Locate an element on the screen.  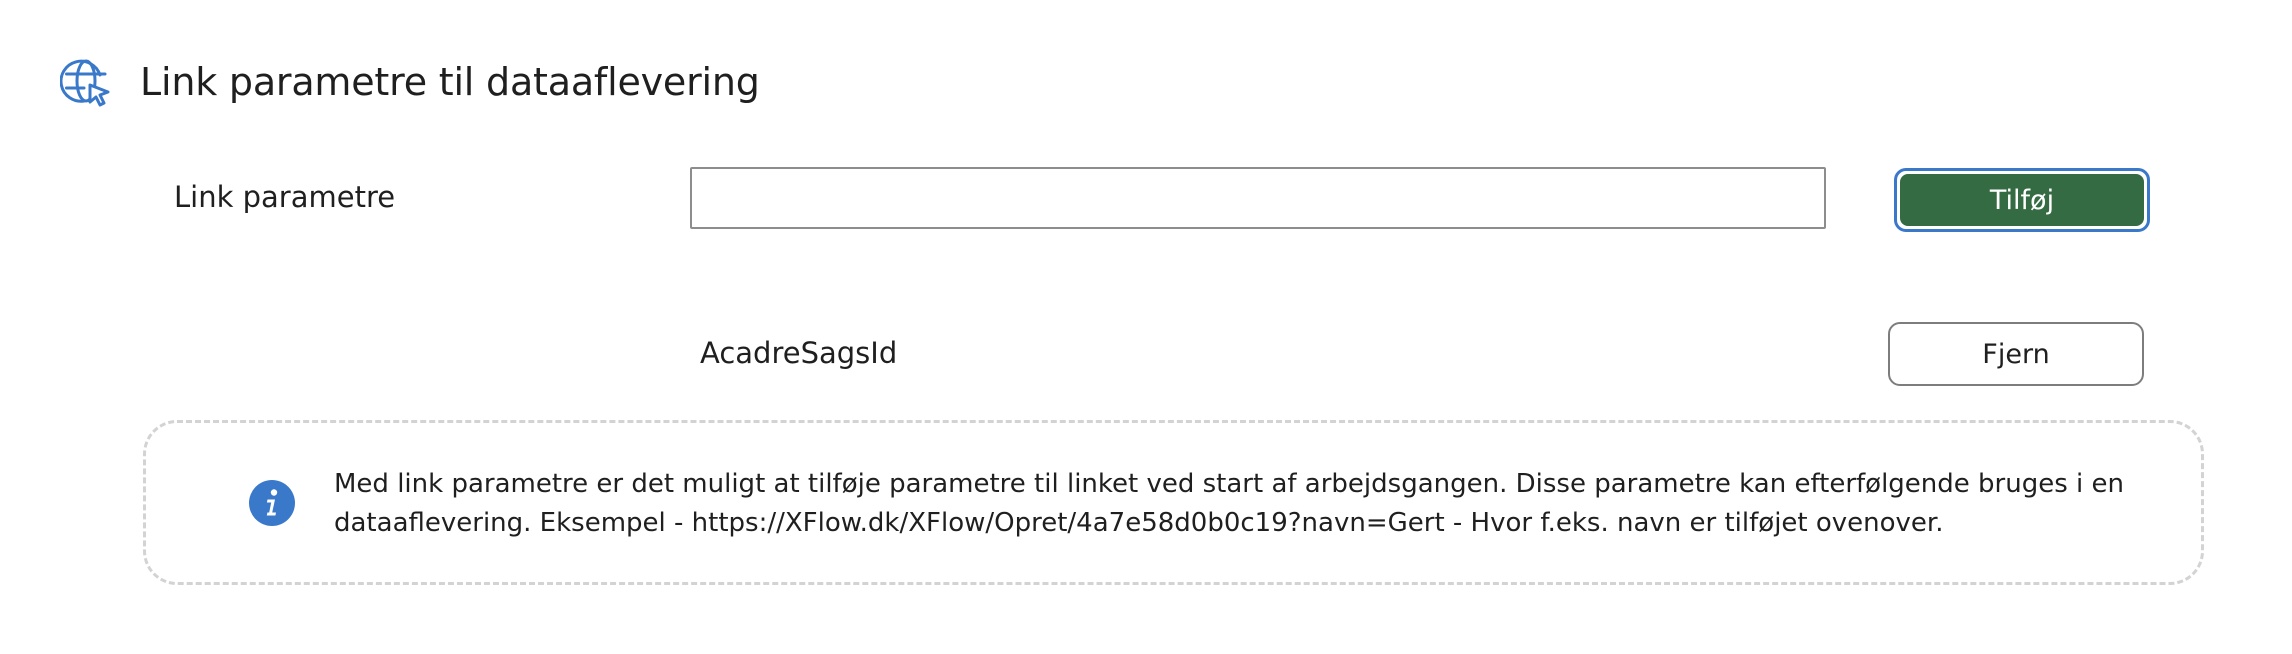
info-icon is located at coordinates (272, 503).